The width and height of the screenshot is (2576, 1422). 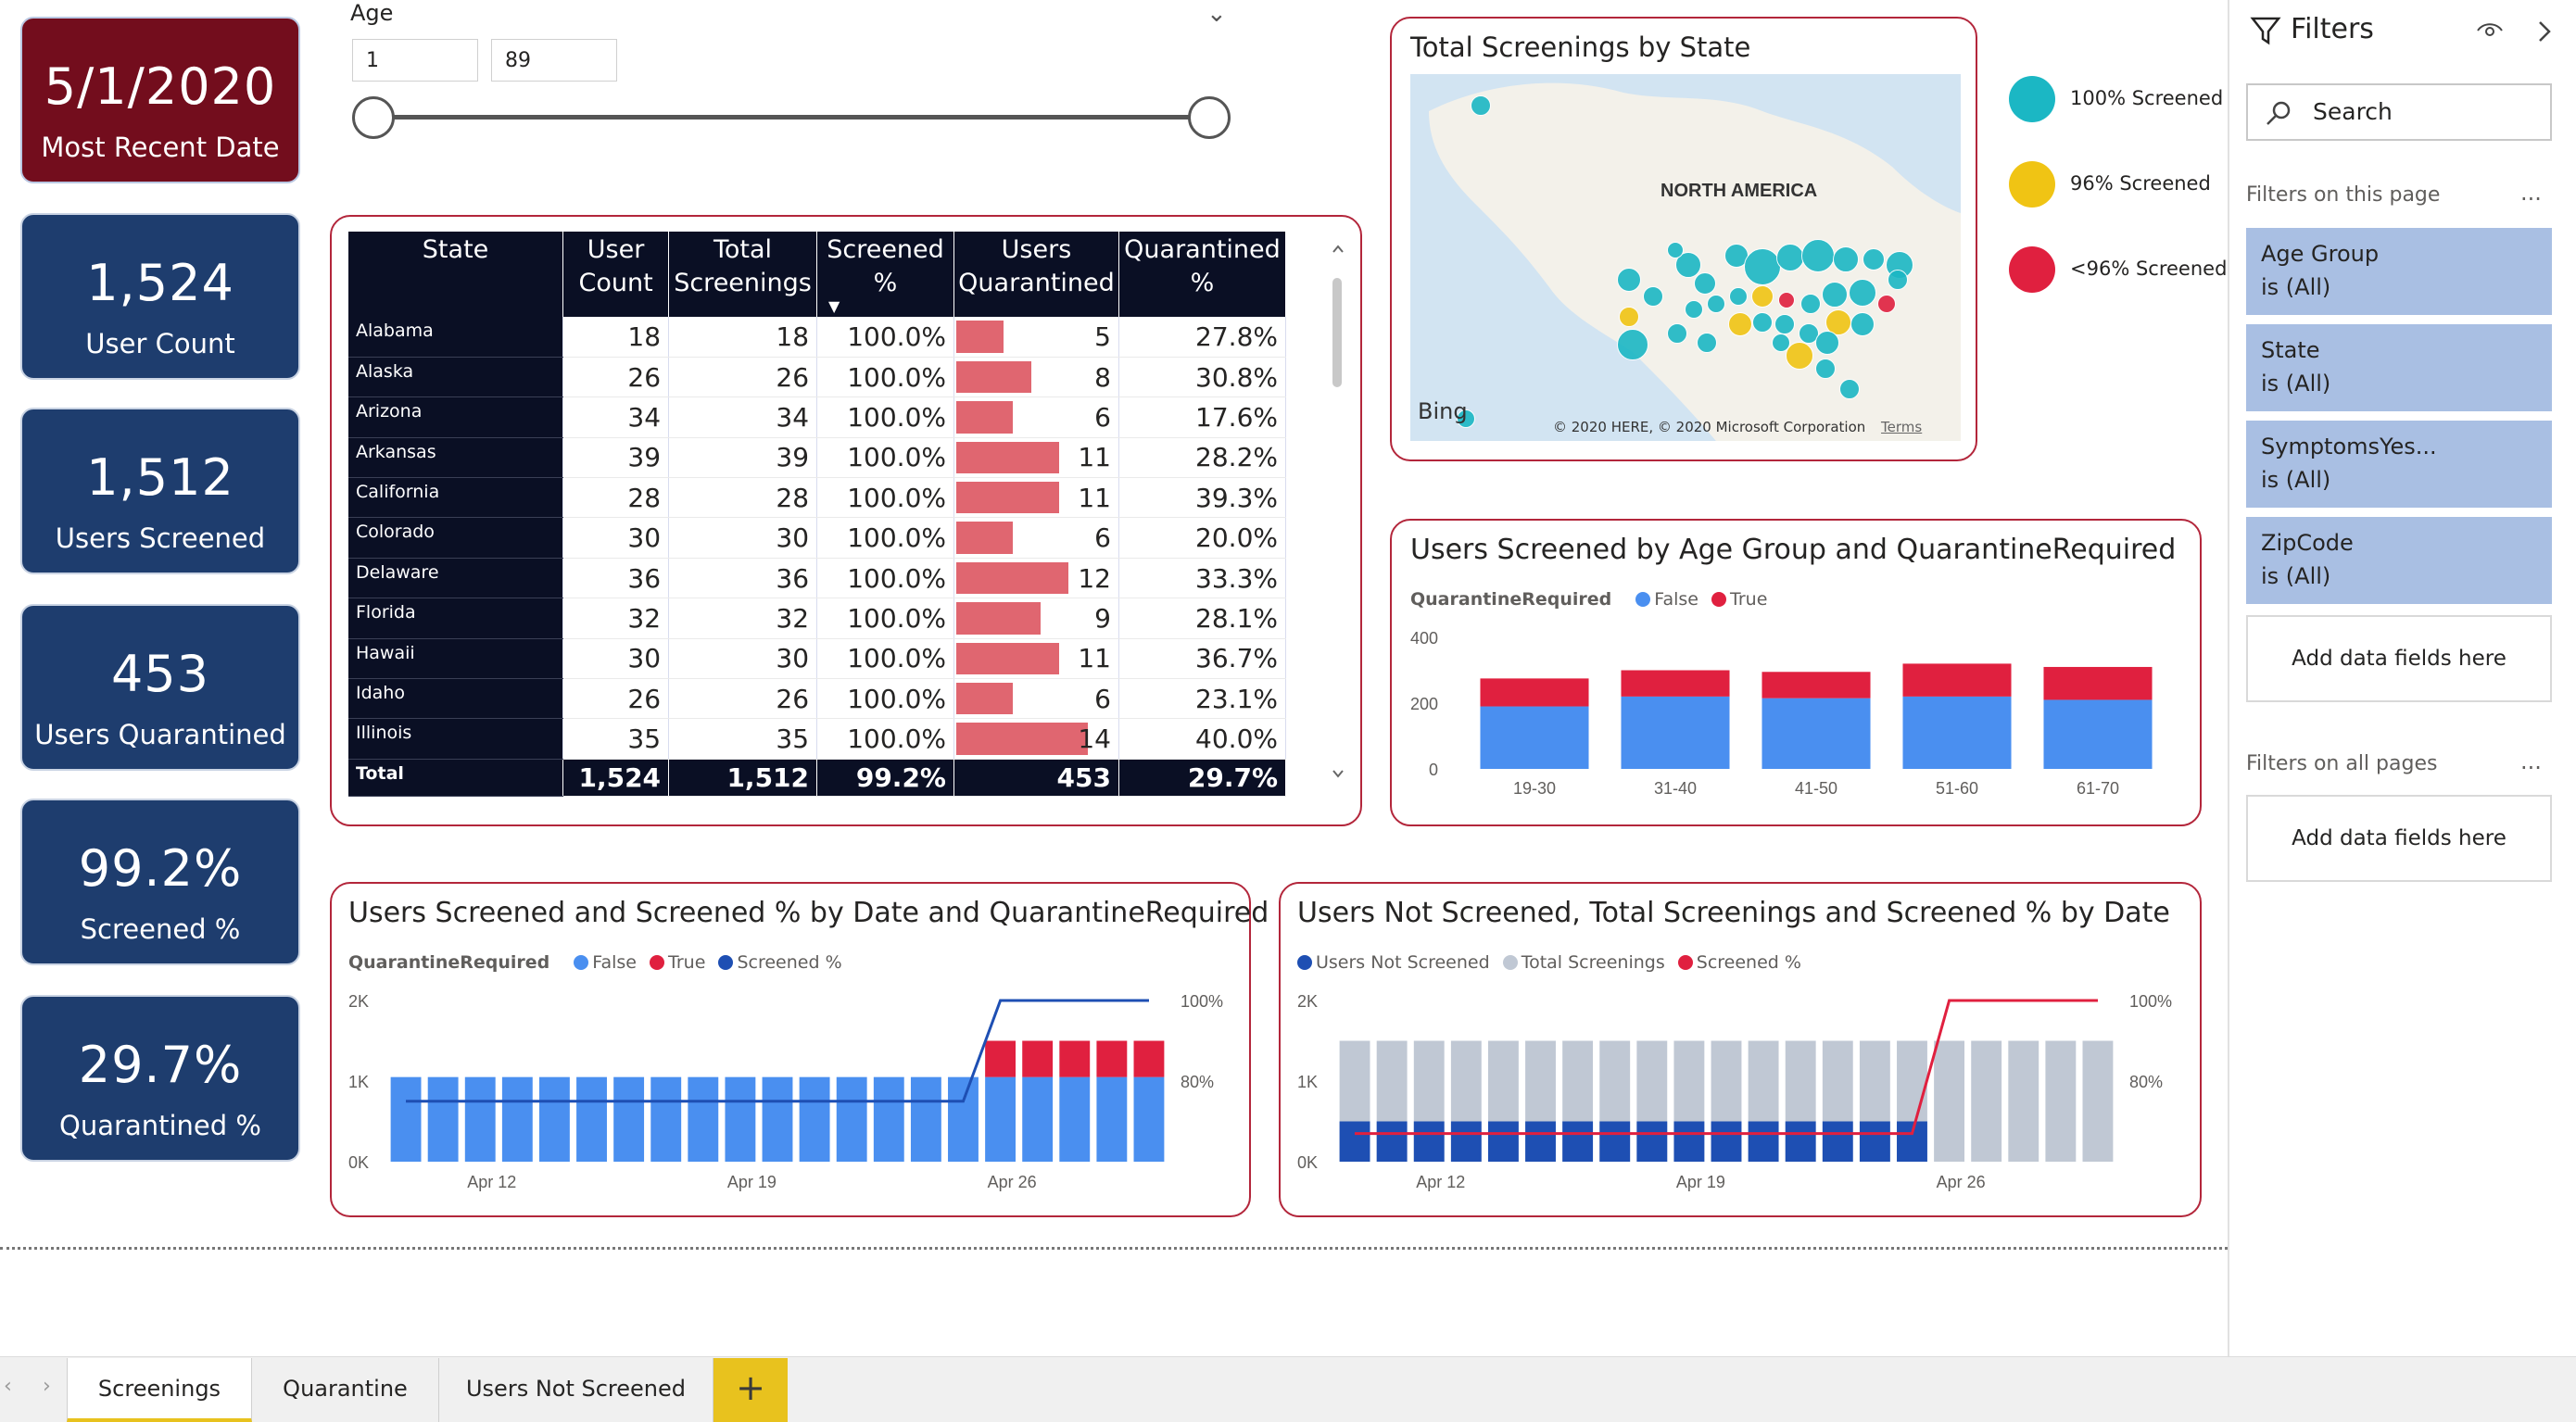 What do you see at coordinates (160, 100) in the screenshot?
I see `kpi-most-recent-date: 5/1/2020 Most Recent Date` at bounding box center [160, 100].